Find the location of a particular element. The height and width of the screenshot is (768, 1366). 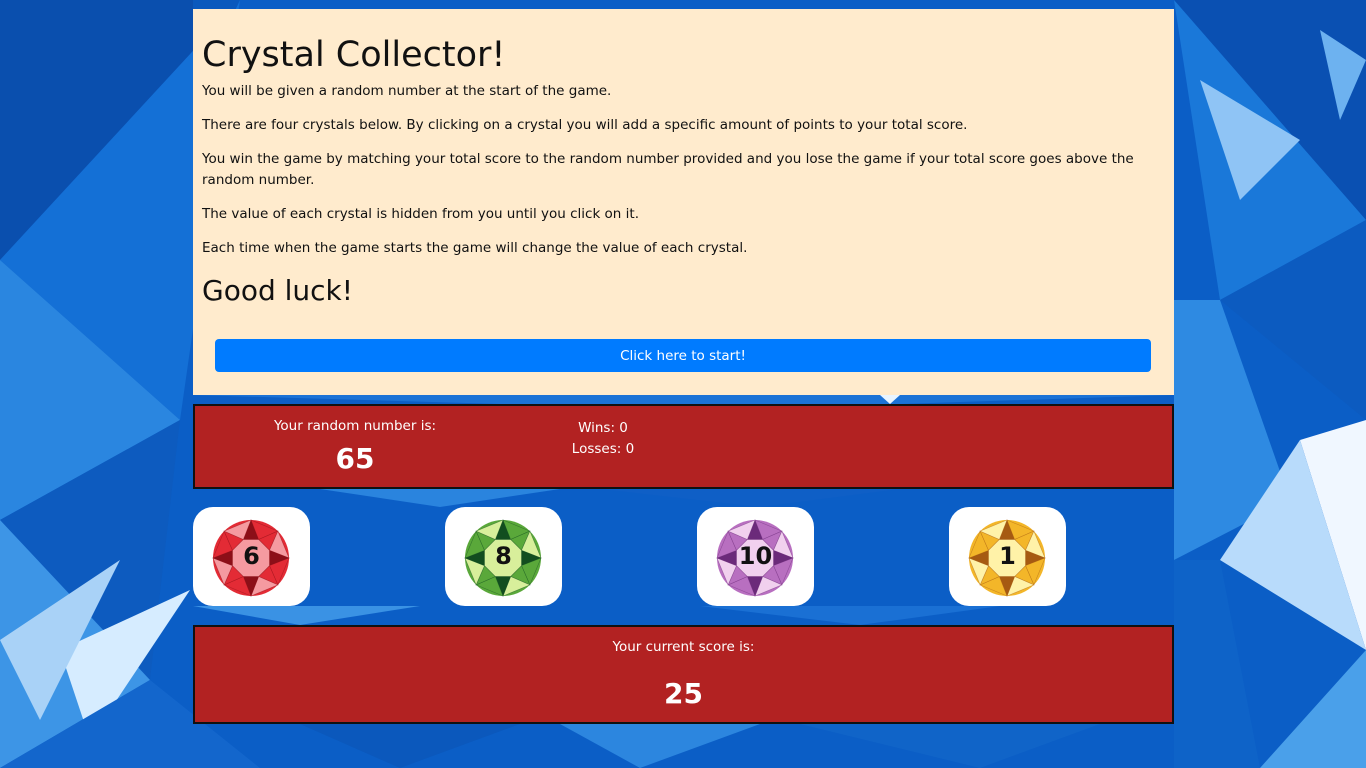

good-luck-heading: Good luck! is located at coordinates (277, 290).